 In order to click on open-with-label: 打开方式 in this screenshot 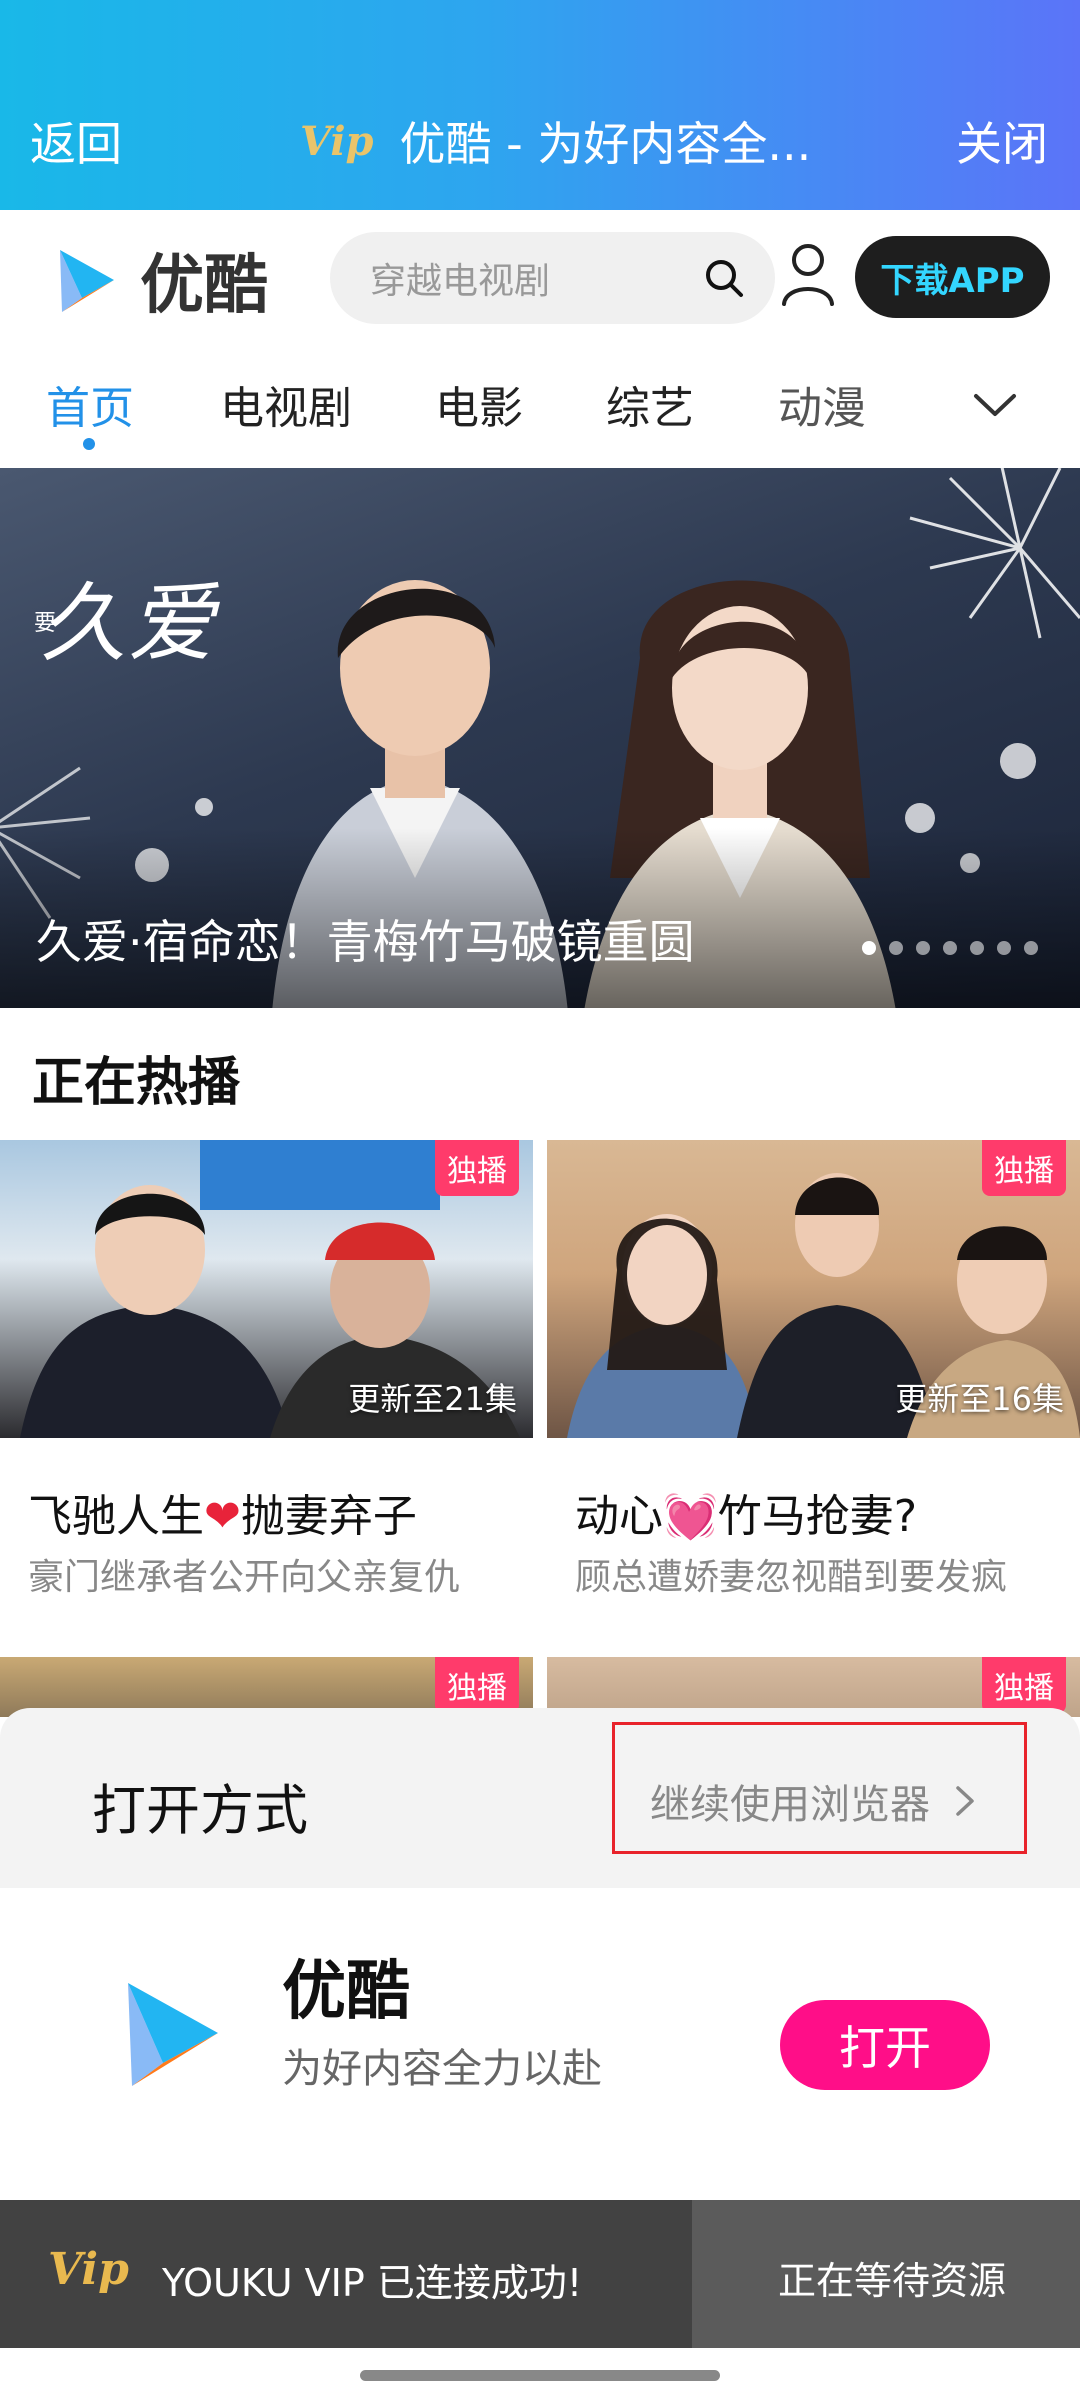, I will do `click(200, 1810)`.